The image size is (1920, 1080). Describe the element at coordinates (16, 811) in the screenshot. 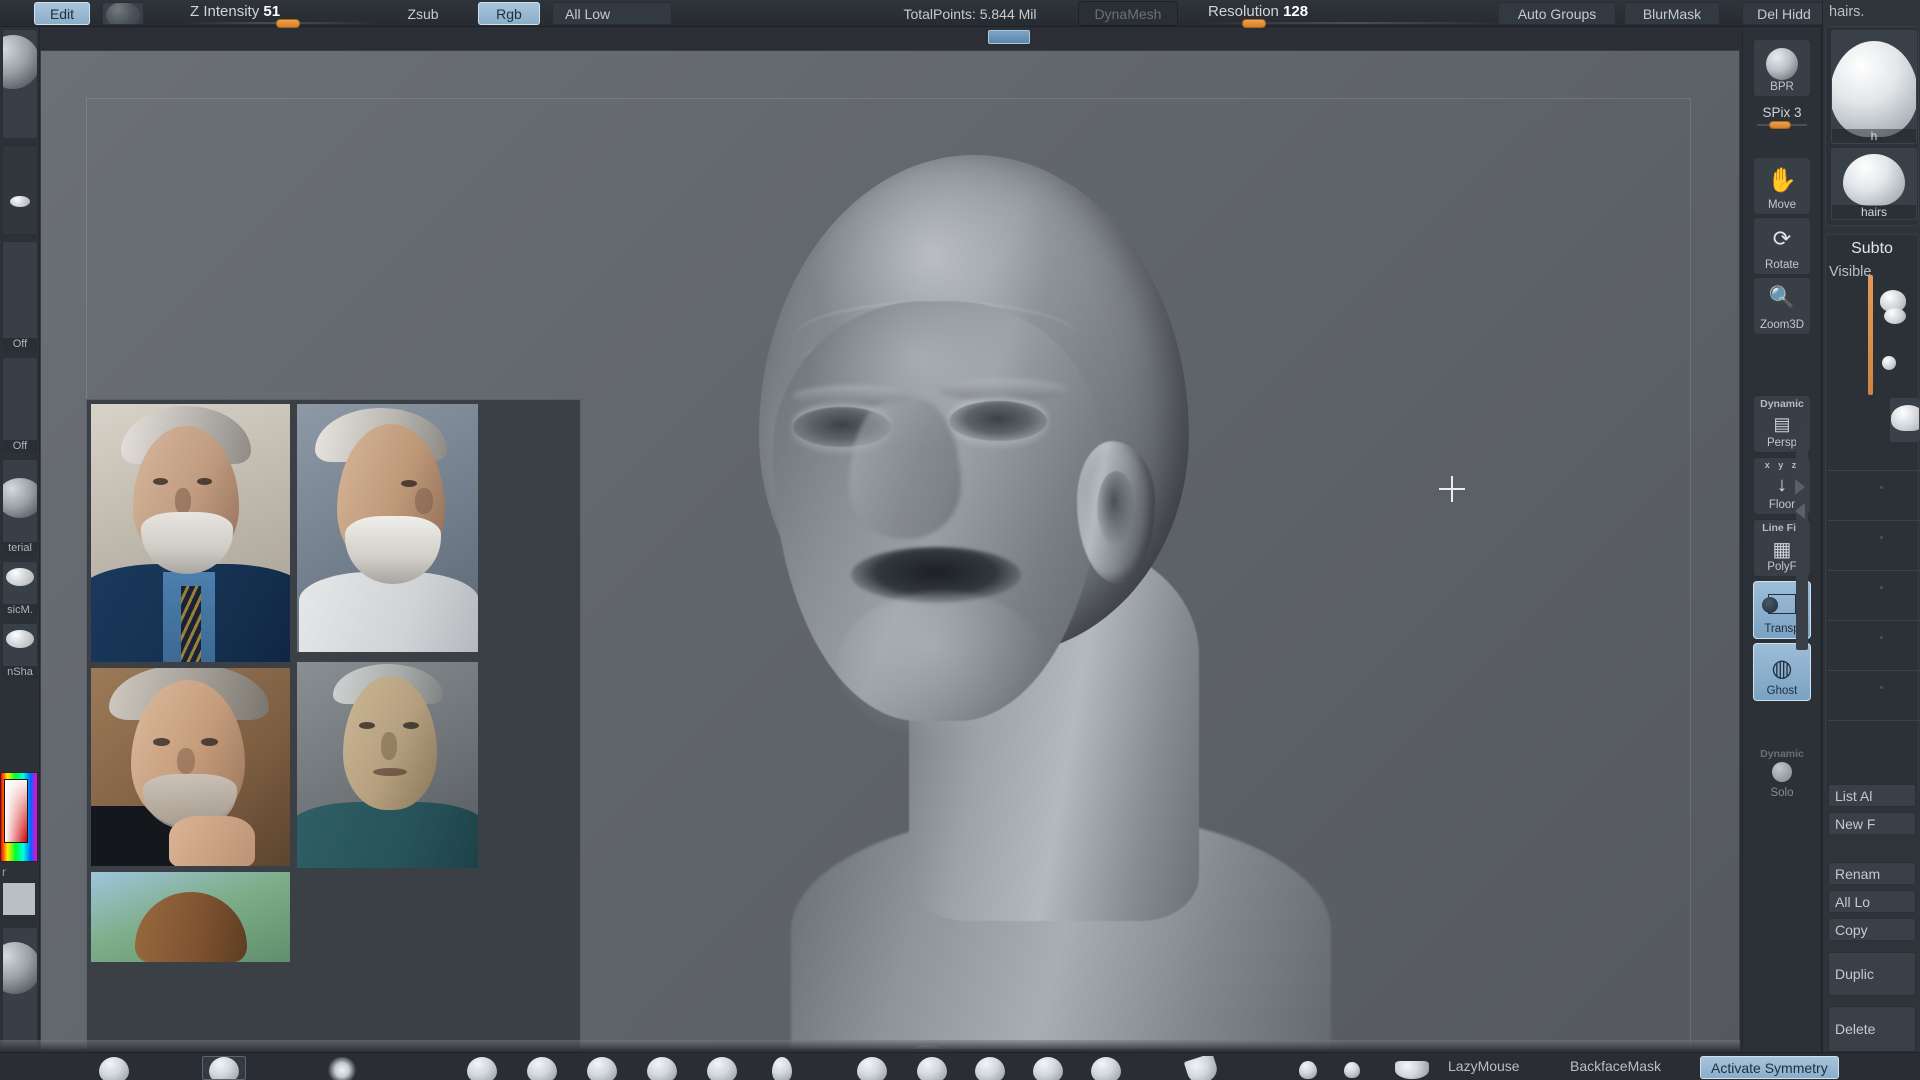

I see `color-picker-gradient` at that location.